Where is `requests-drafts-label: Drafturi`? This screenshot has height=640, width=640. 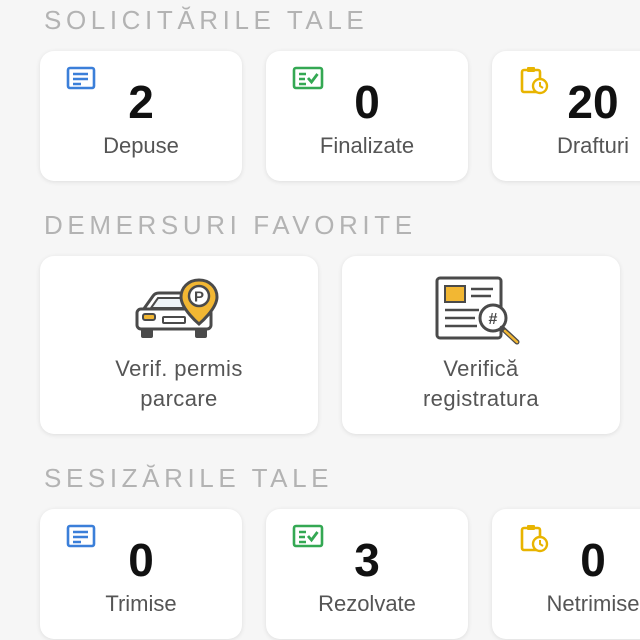
requests-drafts-label: Drafturi is located at coordinates (593, 145).